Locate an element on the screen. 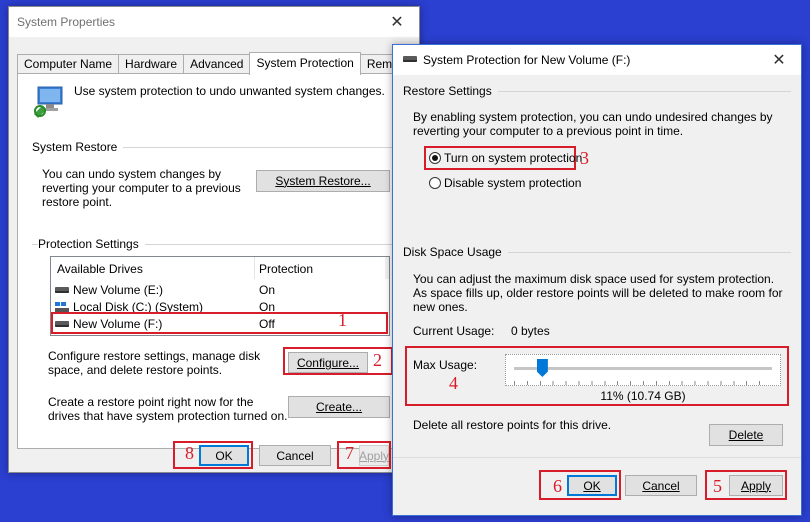  column-header-protection: Protection is located at coordinates (286, 269).